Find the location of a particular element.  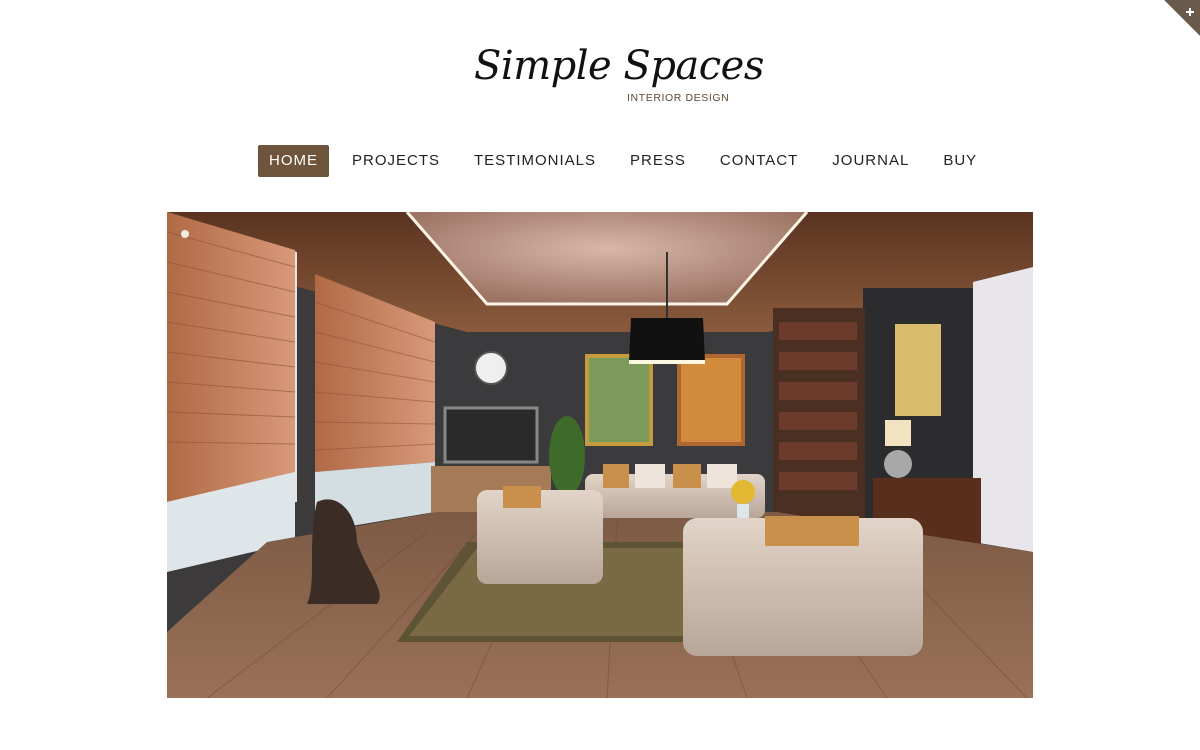

nav-link-journal: JOURNAL is located at coordinates (870, 161).